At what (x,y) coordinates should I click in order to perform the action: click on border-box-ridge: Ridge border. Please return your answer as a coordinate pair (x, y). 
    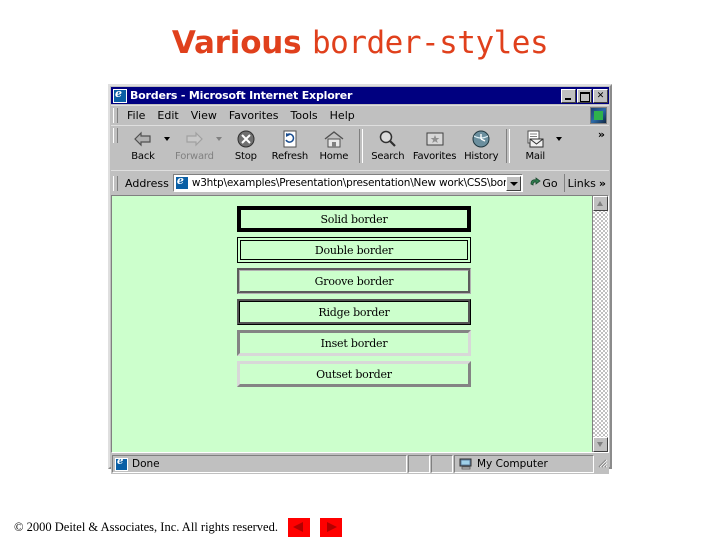
    Looking at the image, I should click on (354, 312).